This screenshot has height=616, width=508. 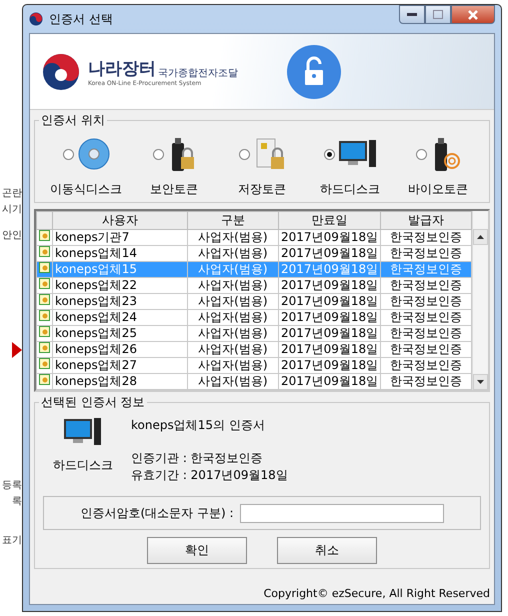 What do you see at coordinates (350, 189) in the screenshot?
I see `option-label: 하드디스크` at bounding box center [350, 189].